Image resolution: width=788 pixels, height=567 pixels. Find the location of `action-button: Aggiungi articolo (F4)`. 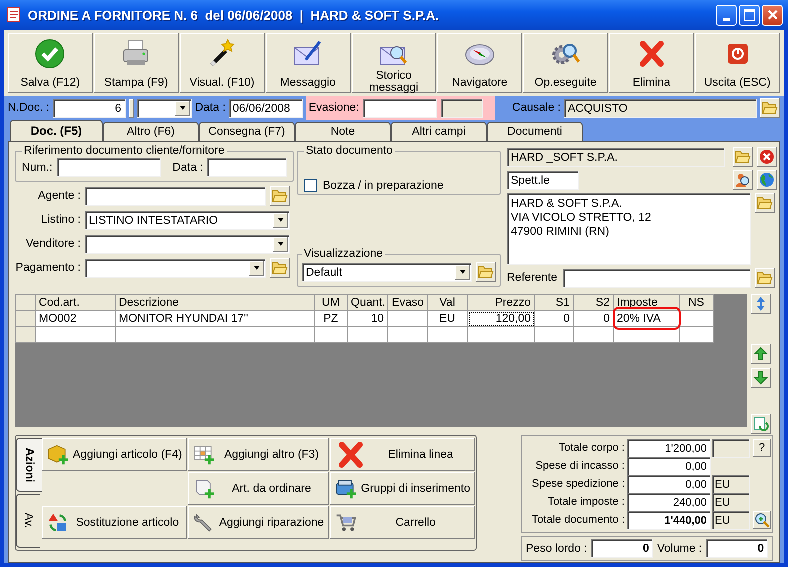

action-button: Aggiungi articolo (F4) is located at coordinates (115, 454).